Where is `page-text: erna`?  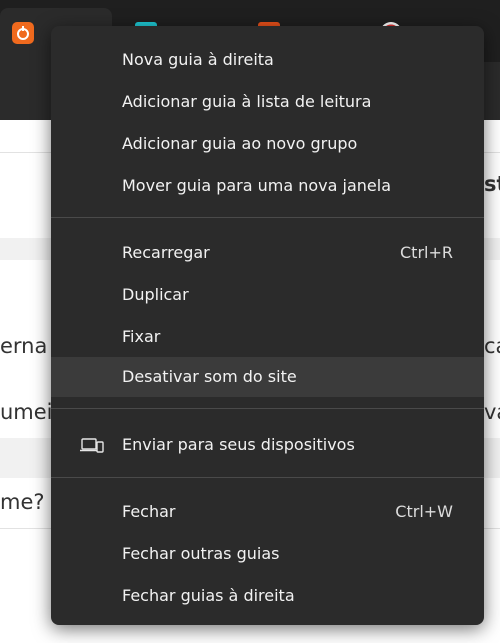 page-text: erna is located at coordinates (24, 346).